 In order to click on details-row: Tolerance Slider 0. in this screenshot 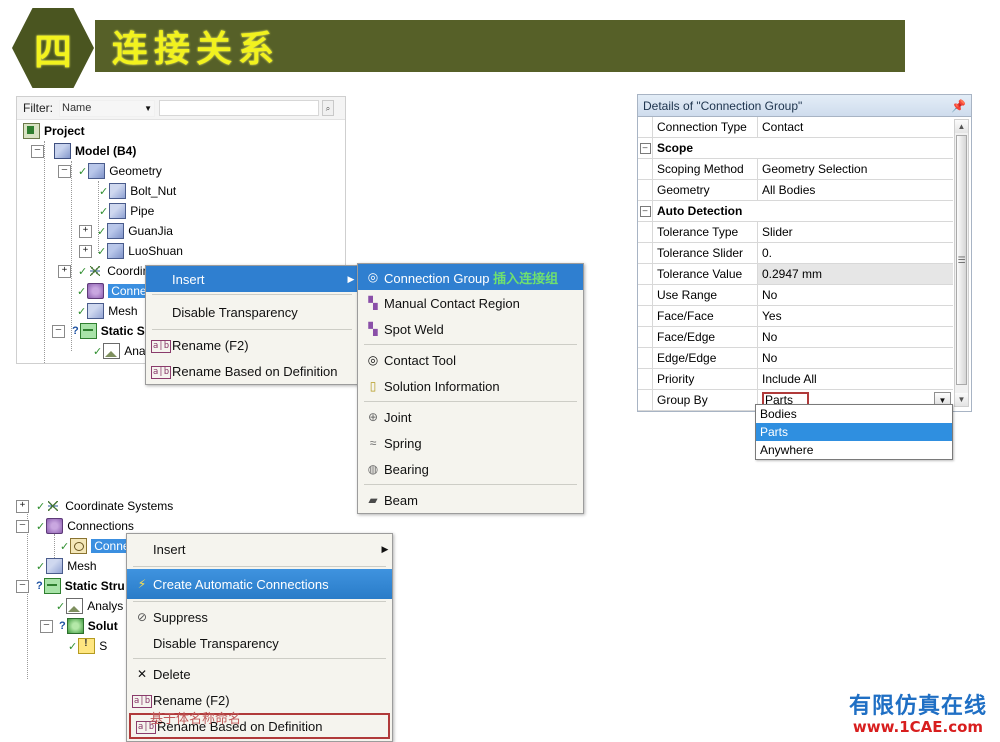, I will do `click(795, 253)`.